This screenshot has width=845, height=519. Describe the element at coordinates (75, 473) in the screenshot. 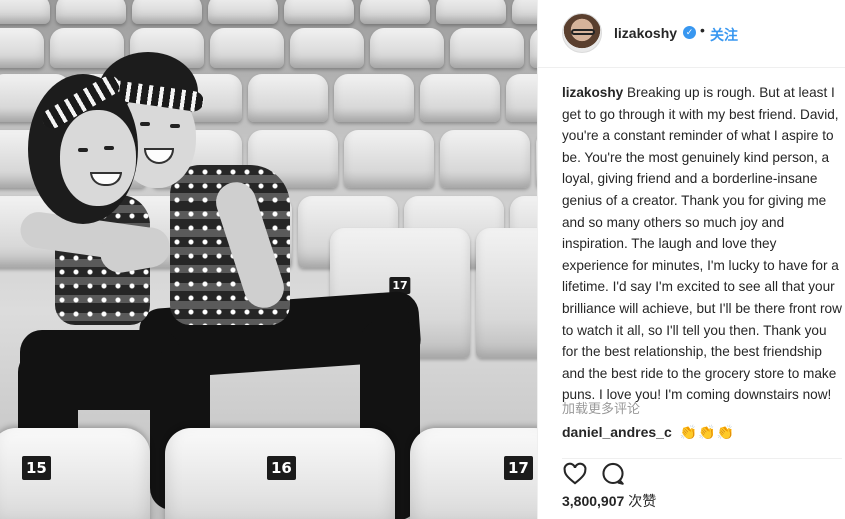

I see `seat: 15` at that location.